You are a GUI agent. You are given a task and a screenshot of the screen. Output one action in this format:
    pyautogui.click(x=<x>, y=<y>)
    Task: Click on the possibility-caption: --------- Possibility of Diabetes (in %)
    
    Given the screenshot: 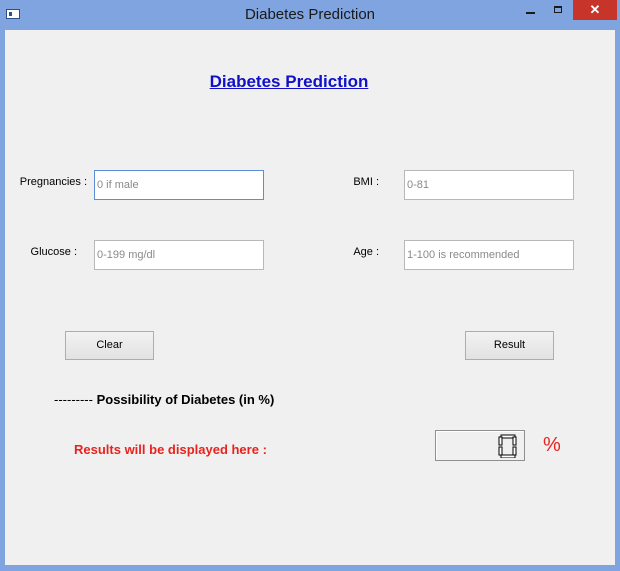 What is the action you would take?
    pyautogui.click(x=164, y=399)
    